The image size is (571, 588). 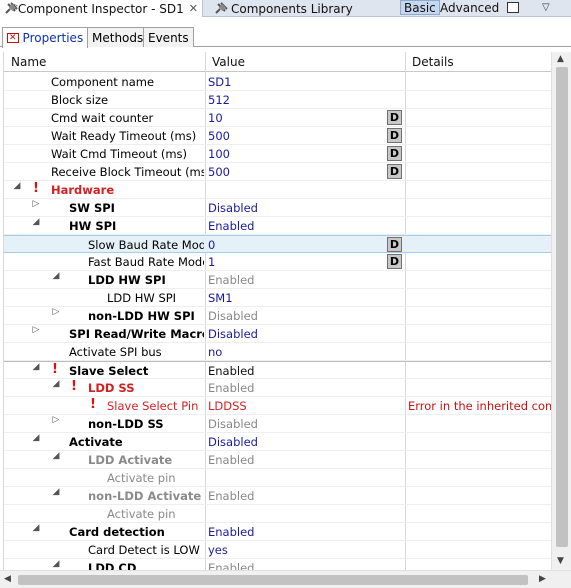 I want to click on property-group-row: ◢ HW SPI Enabled, so click(x=277, y=226).